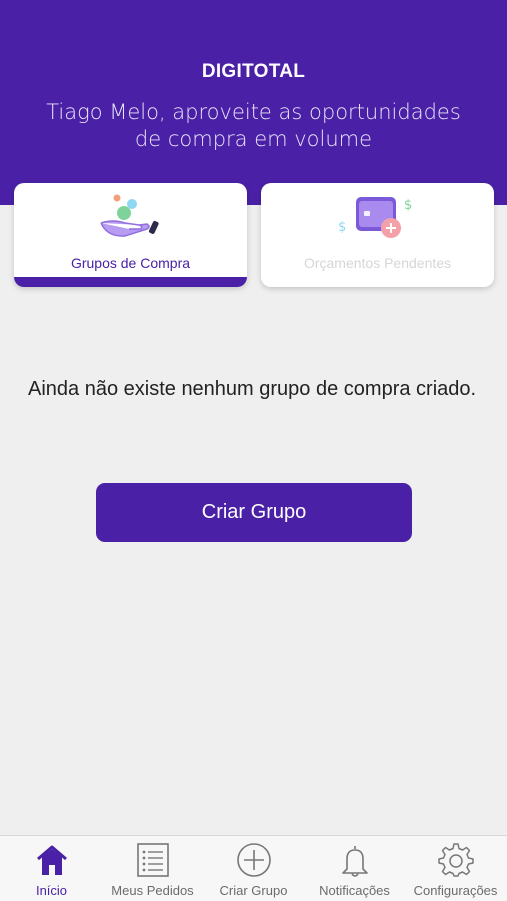  Describe the element at coordinates (152, 860) in the screenshot. I see `list-icon` at that location.